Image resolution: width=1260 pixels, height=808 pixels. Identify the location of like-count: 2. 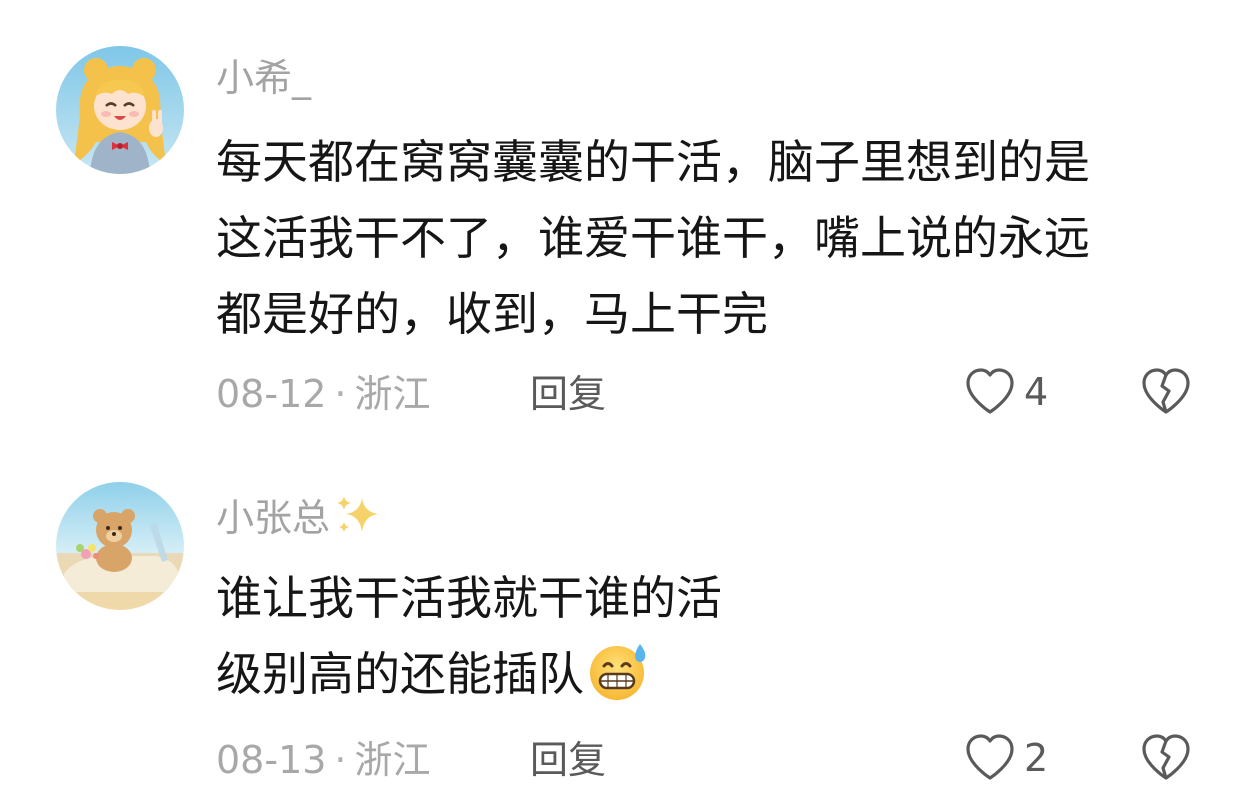
(1036, 758).